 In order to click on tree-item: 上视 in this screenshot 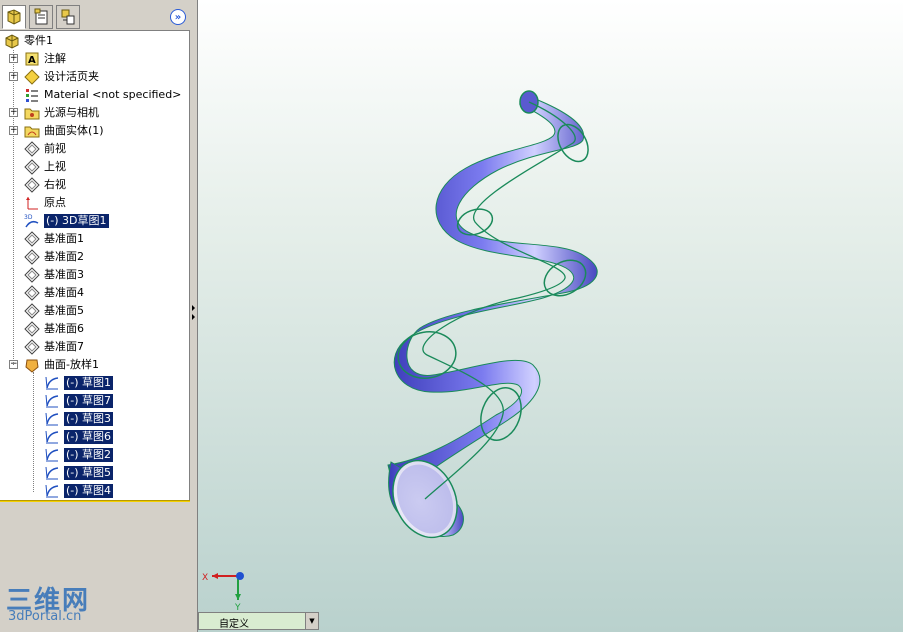, I will do `click(95, 167)`.